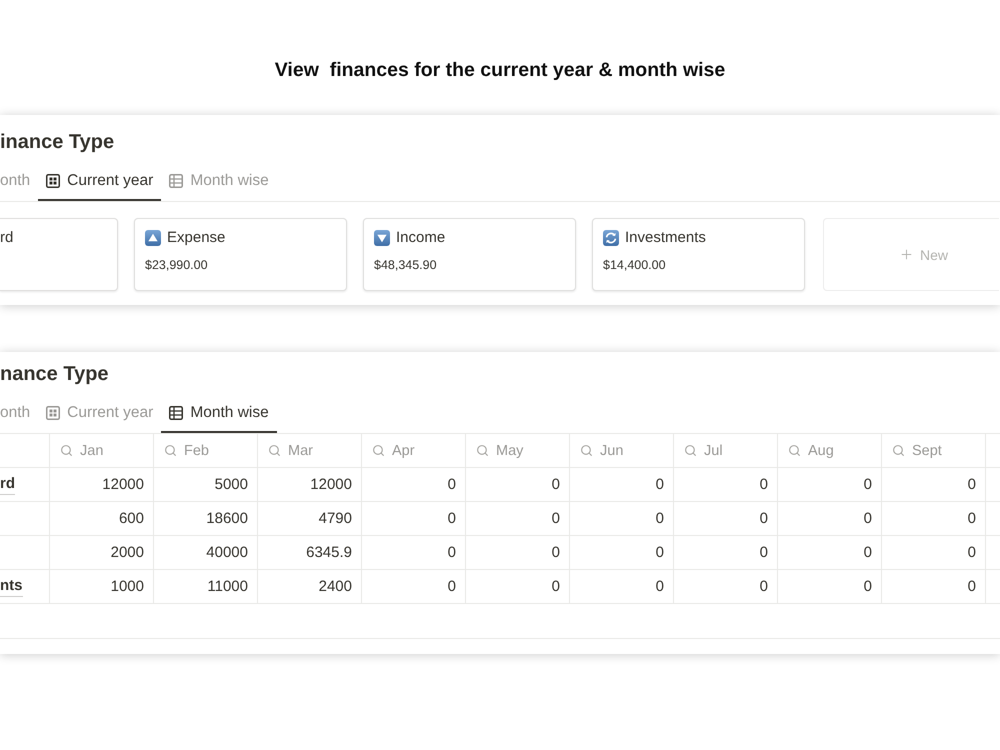  I want to click on table-cell: 5000, so click(206, 485).